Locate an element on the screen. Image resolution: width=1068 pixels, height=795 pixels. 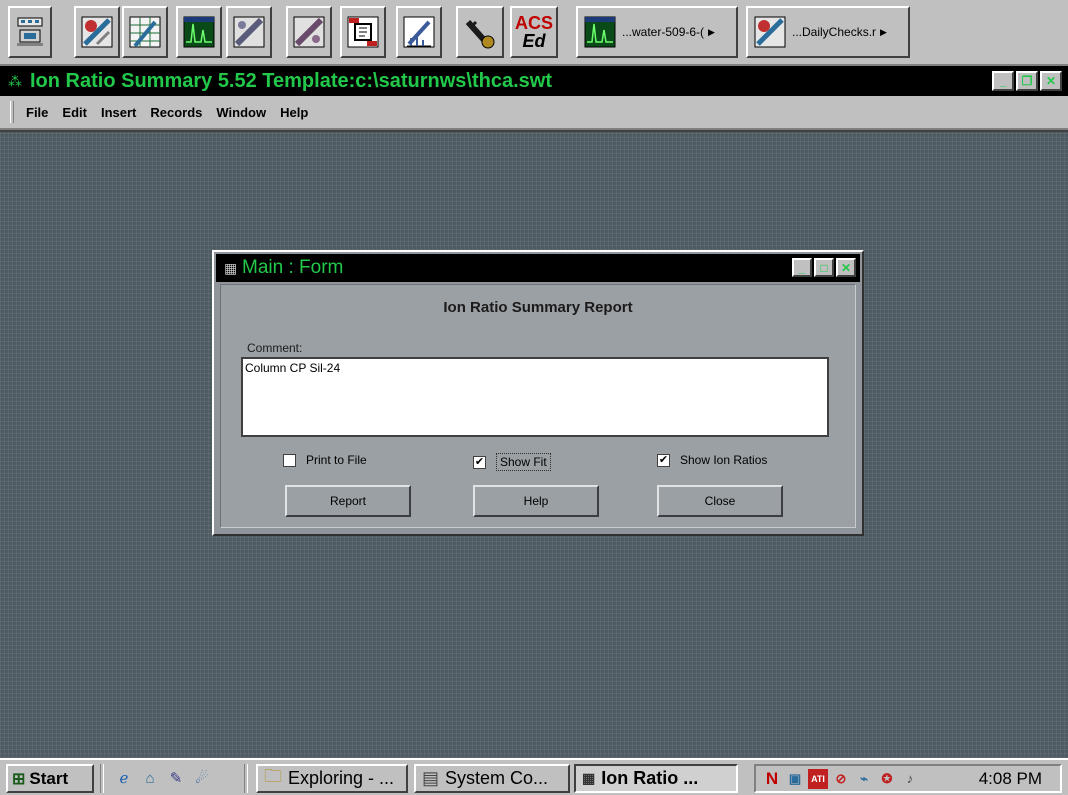
system-tray: N ▣ ATI ⊘ ⌁ ✪ ♪ 4:08 PM is located at coordinates (908, 778).